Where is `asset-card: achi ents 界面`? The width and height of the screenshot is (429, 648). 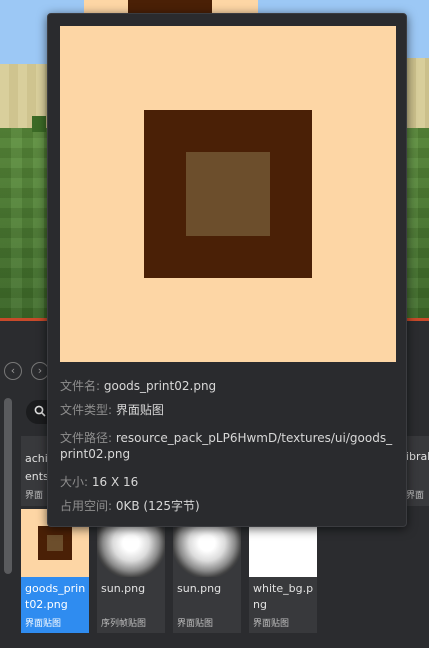 asset-card: achi ents 界面 is located at coordinates (35, 471).